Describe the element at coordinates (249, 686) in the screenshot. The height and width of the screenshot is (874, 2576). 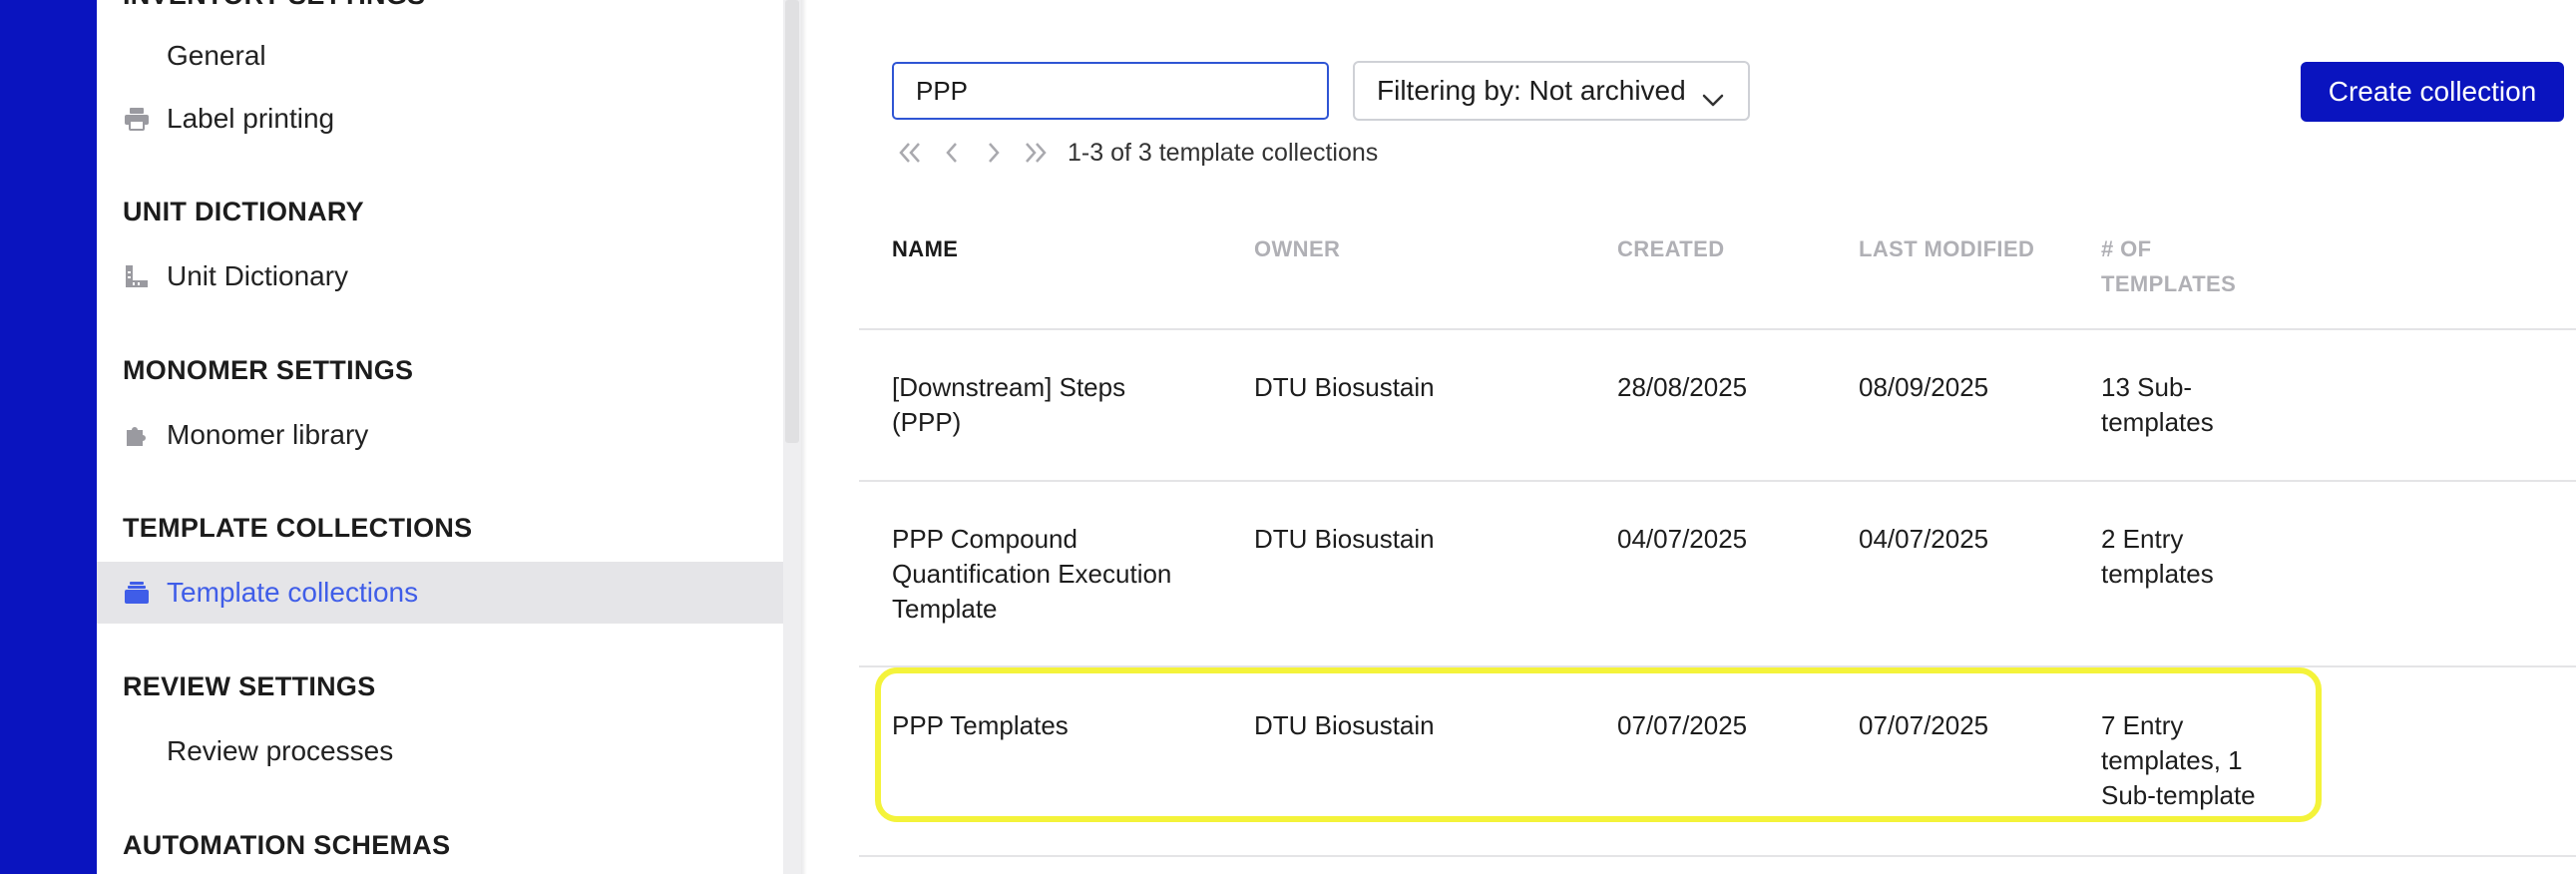
I see `section-heading-review-settings: REVIEW SETTINGS` at that location.